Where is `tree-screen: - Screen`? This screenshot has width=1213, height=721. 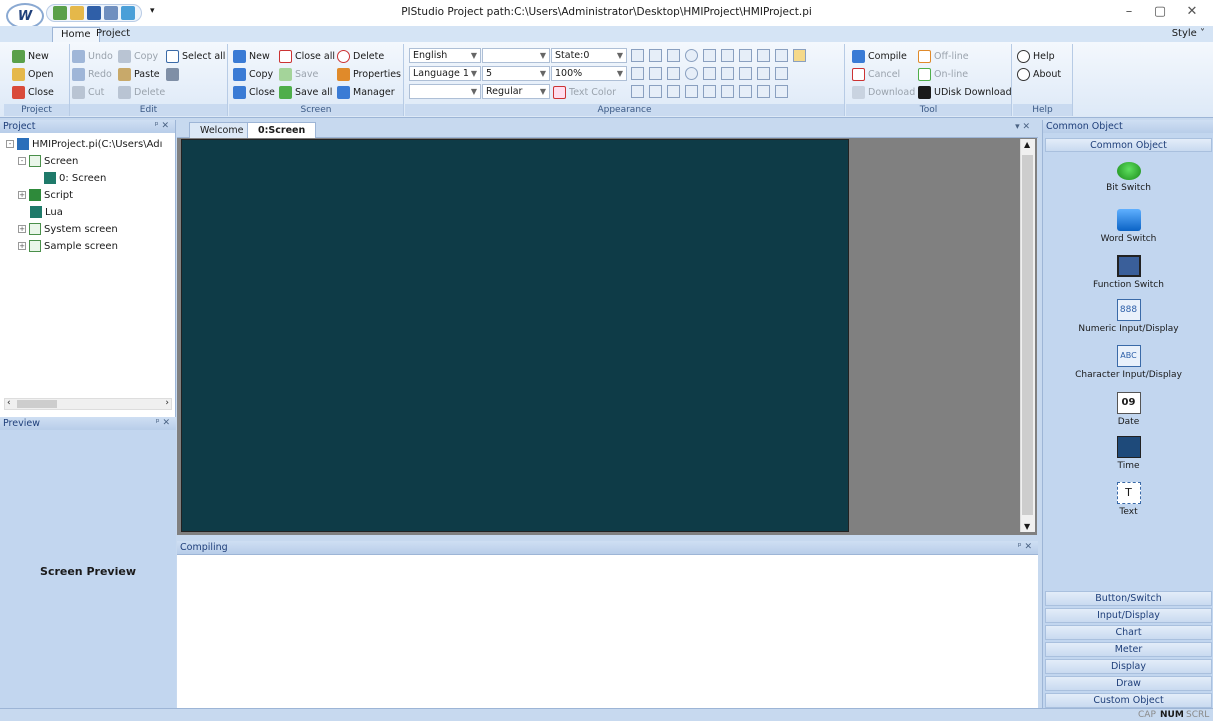 tree-screen: - Screen is located at coordinates (48, 161).